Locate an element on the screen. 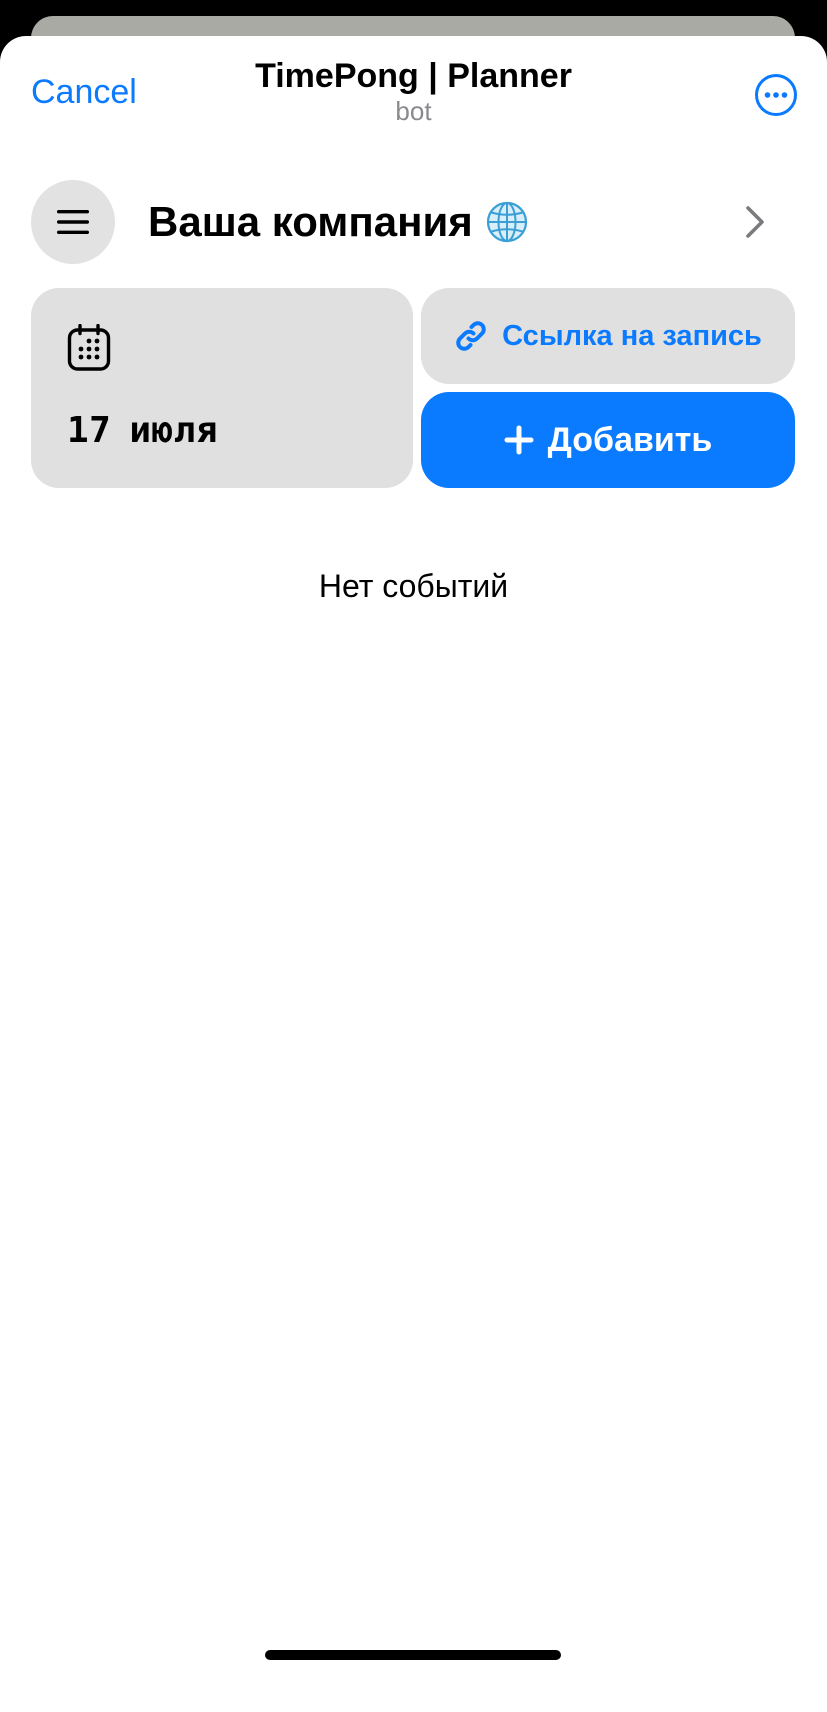 The width and height of the screenshot is (827, 1712). menu-button is located at coordinates (73, 222).